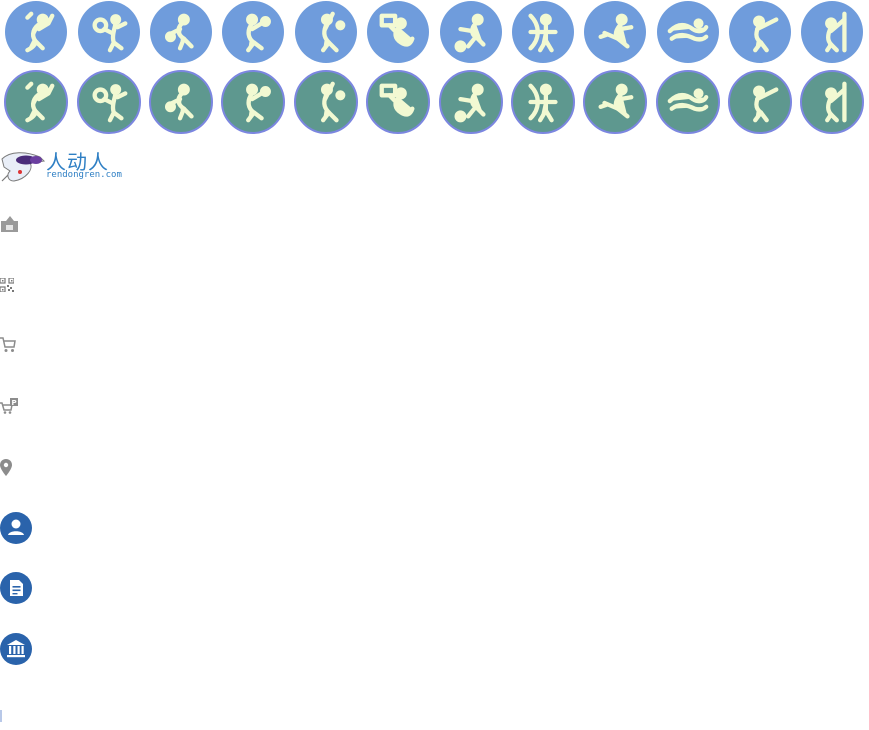 This screenshot has height=730, width=869. I want to click on user-circle-icon, so click(16, 528).